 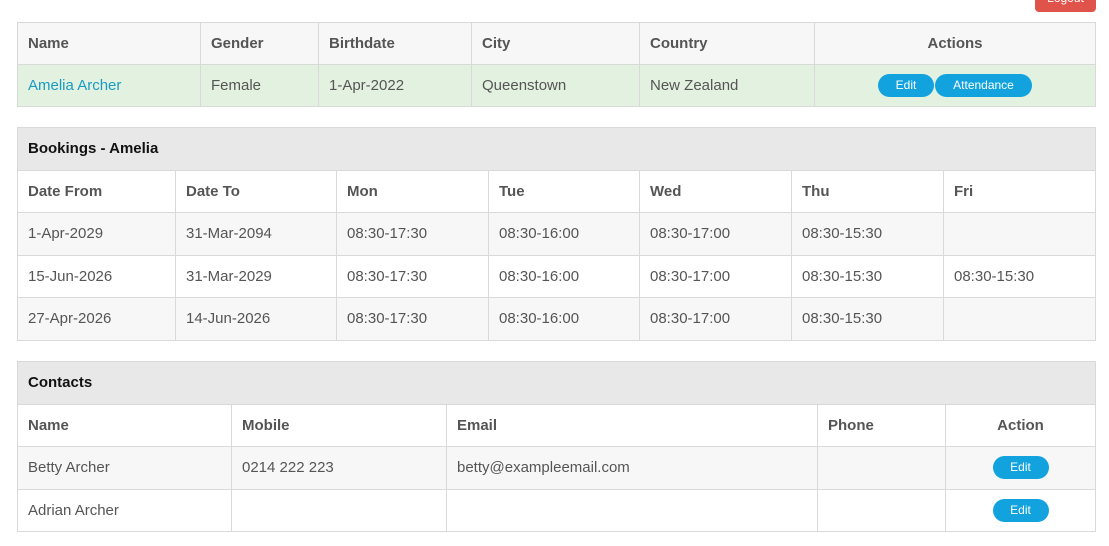 I want to click on person-name-link: Amelia Archer, so click(x=74, y=85).